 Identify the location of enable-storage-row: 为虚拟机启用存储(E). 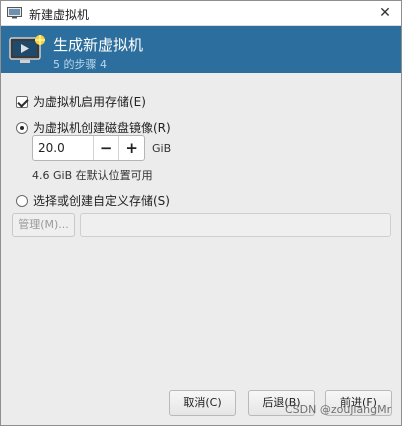
(81, 101).